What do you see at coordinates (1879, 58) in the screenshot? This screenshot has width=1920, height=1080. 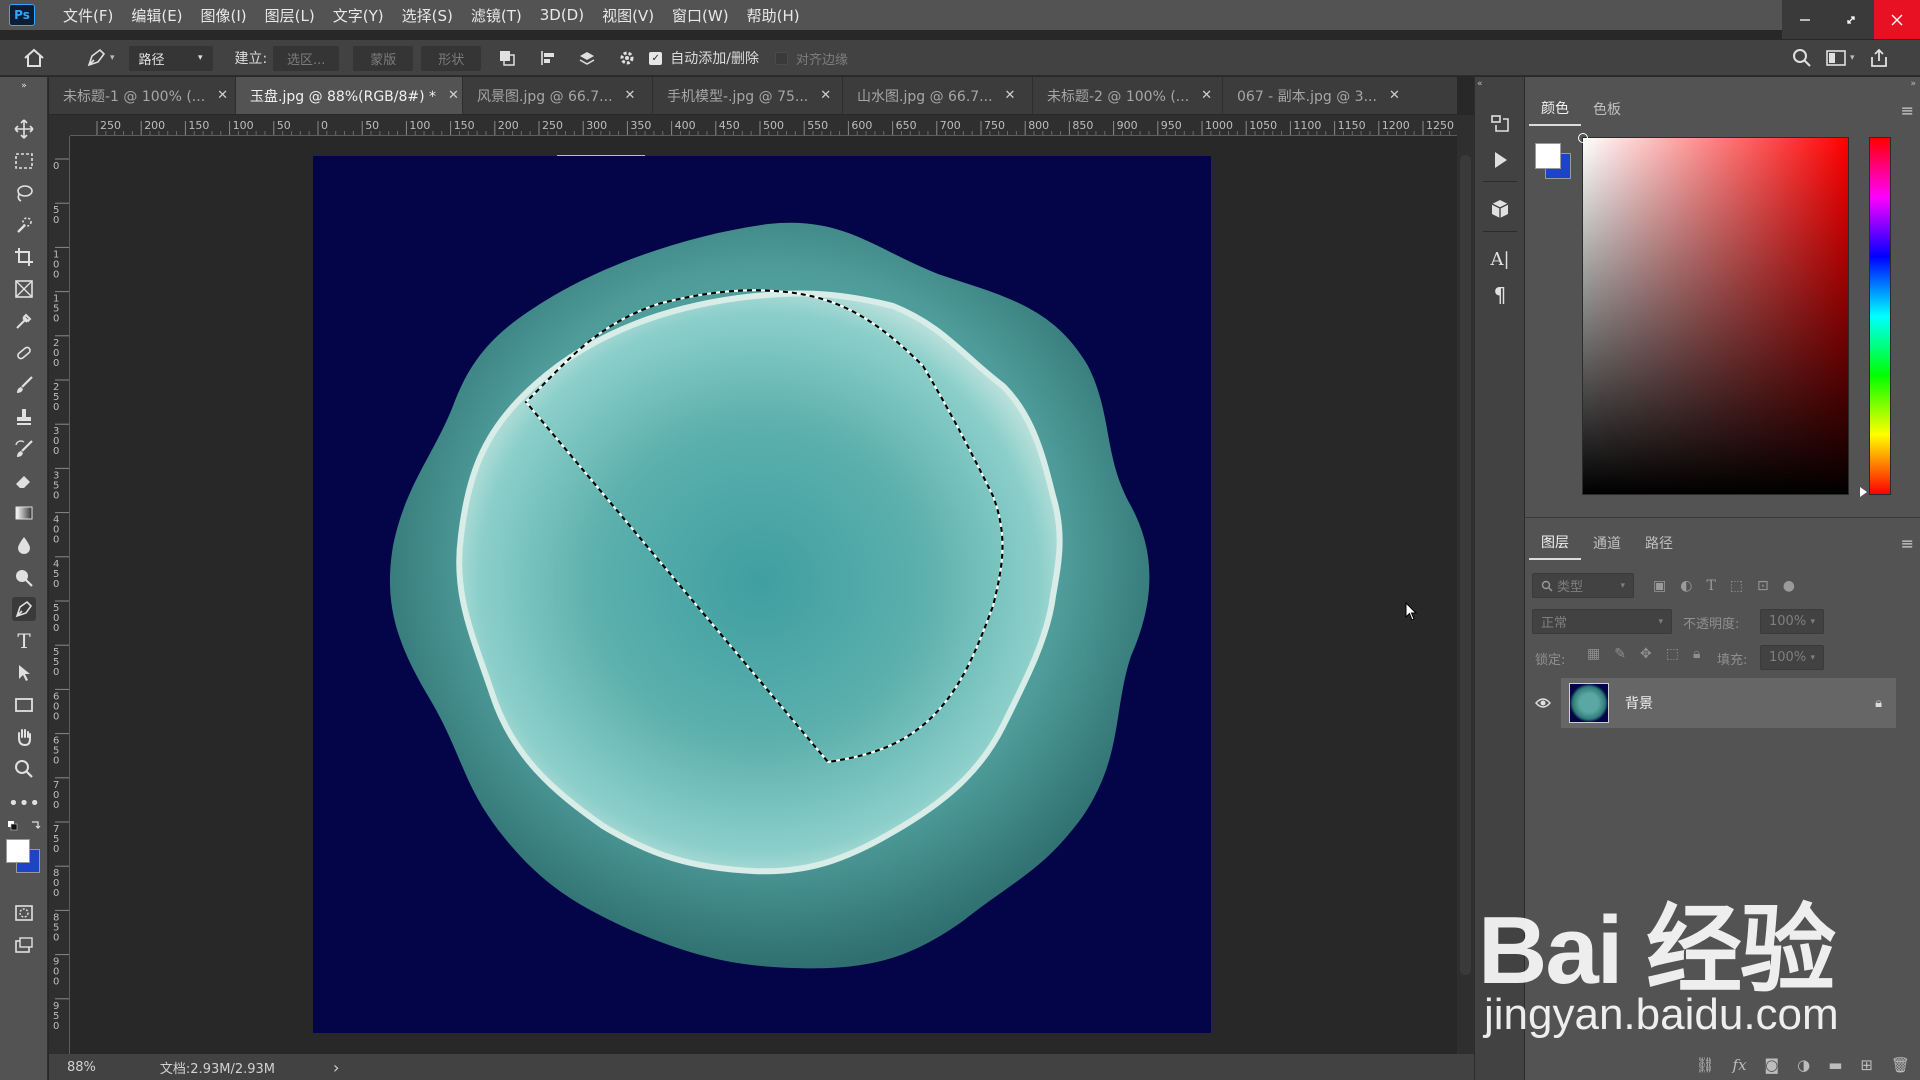 I see `share-button` at bounding box center [1879, 58].